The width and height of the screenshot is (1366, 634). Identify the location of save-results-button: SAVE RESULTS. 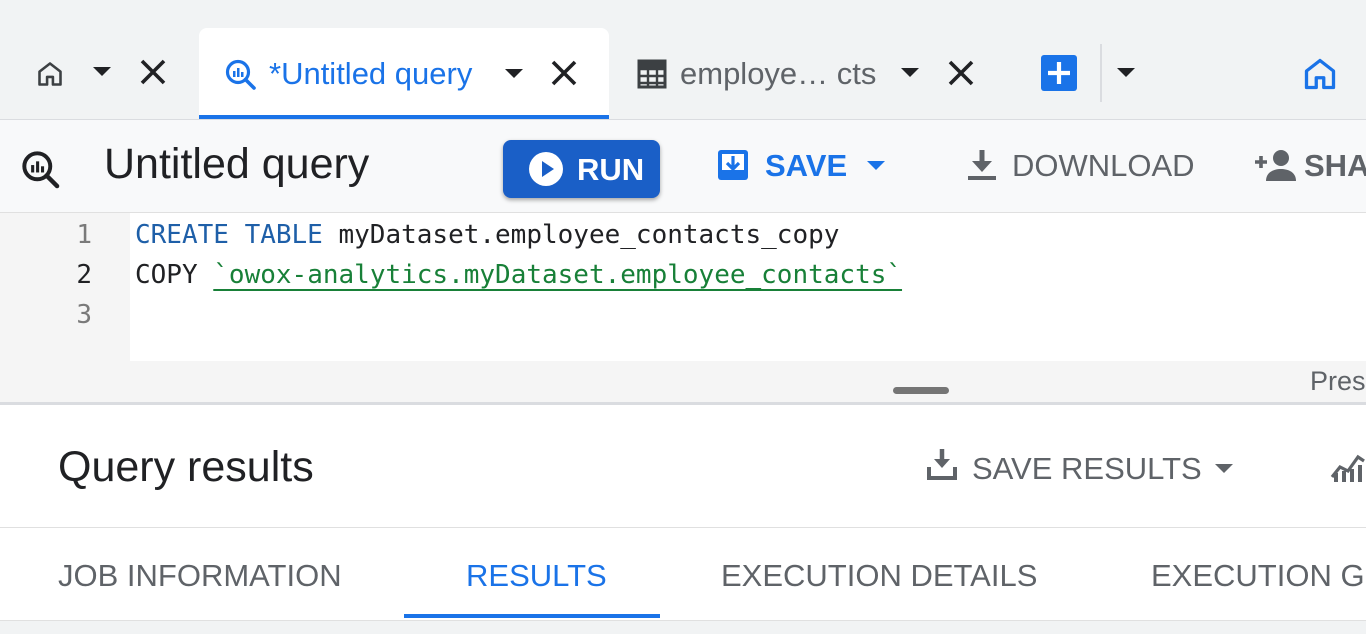
(1087, 469).